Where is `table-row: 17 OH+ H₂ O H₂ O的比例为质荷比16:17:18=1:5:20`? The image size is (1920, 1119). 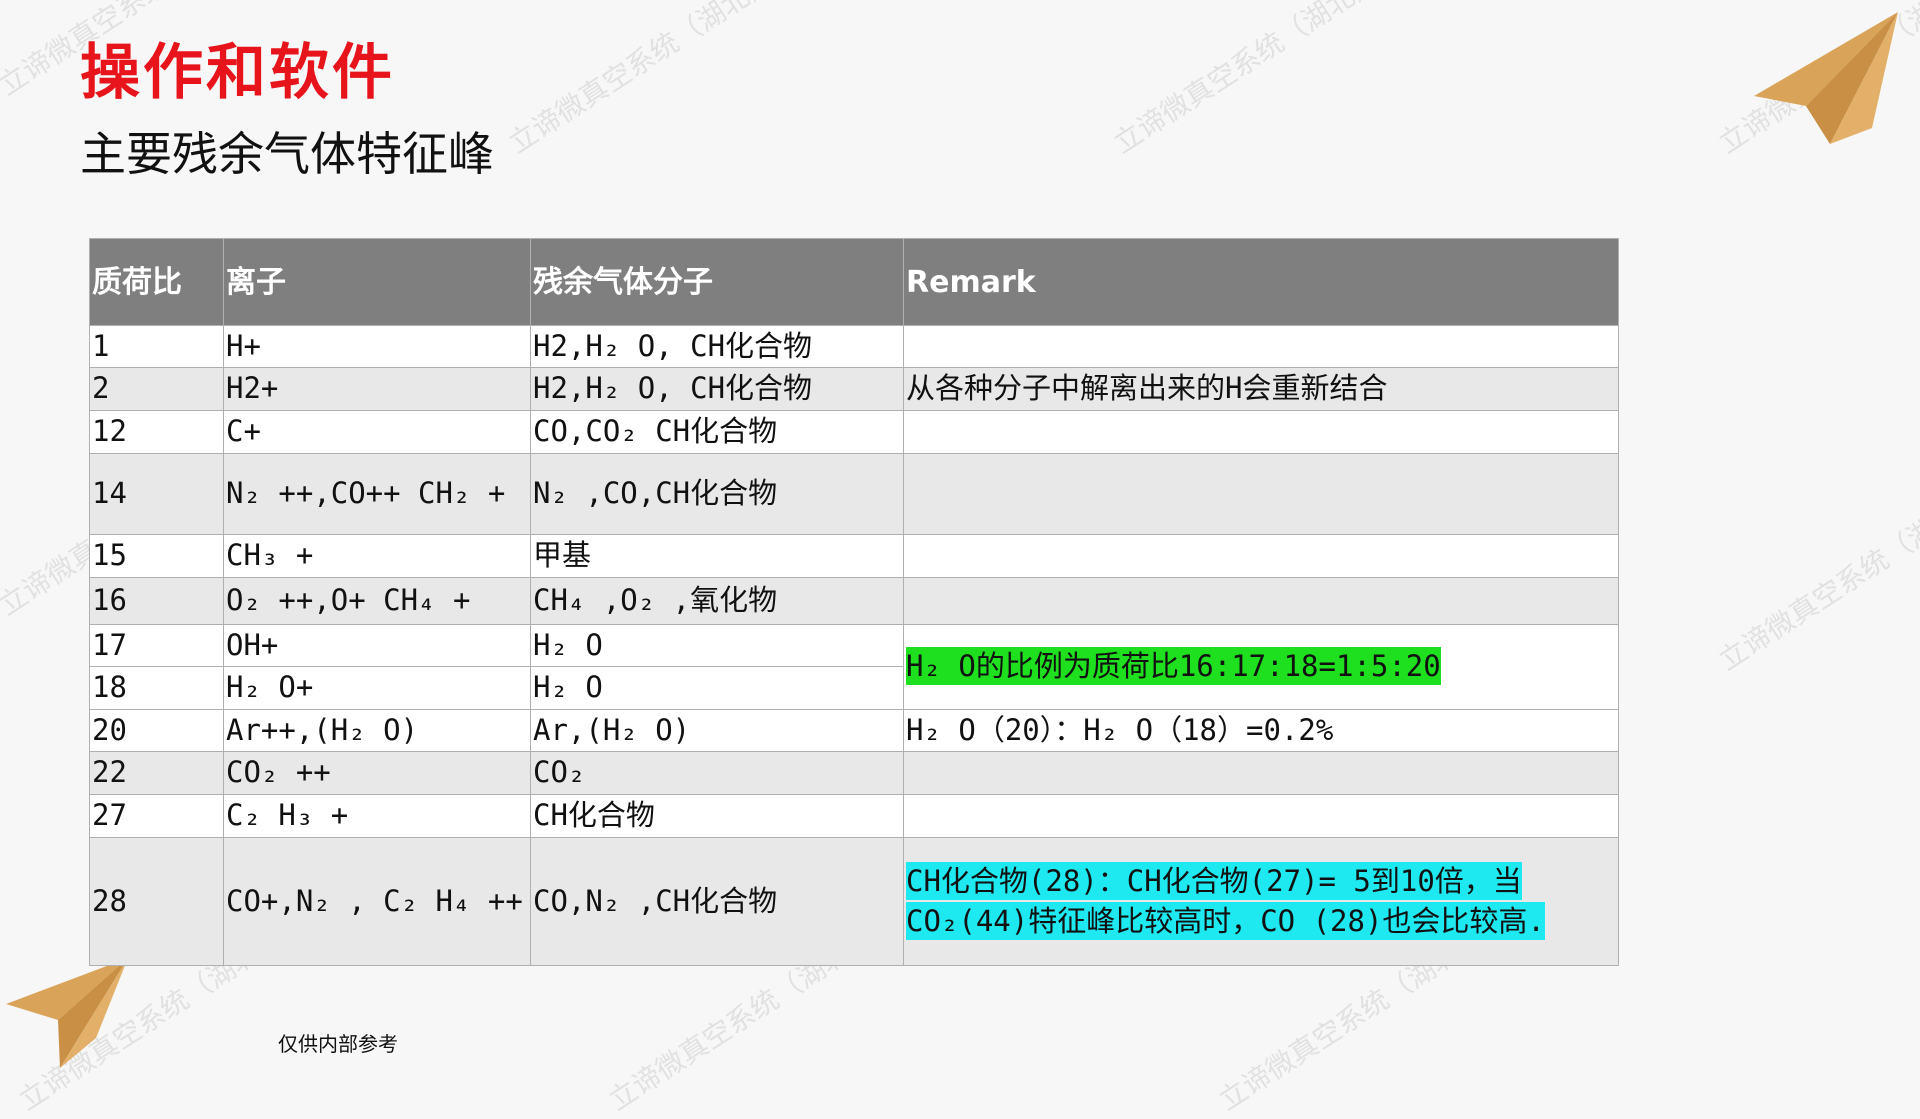 table-row: 17 OH+ H₂ O H₂ O的比例为质荷比16:17:18=1:5:20 is located at coordinates (854, 667).